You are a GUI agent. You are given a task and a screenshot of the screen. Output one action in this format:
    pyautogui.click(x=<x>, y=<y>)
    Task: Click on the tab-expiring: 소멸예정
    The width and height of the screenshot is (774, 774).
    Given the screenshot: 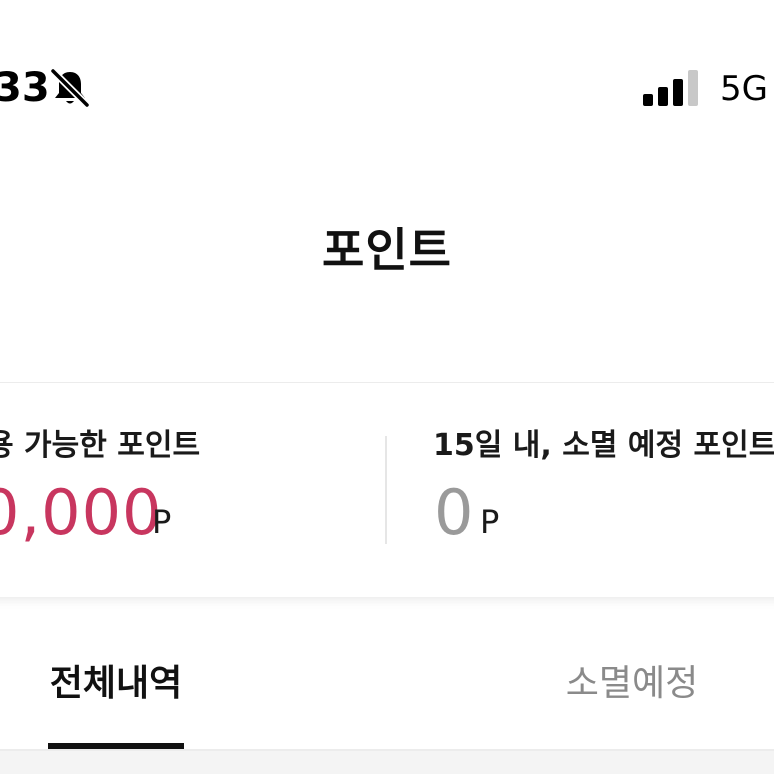 What is the action you would take?
    pyautogui.click(x=632, y=684)
    